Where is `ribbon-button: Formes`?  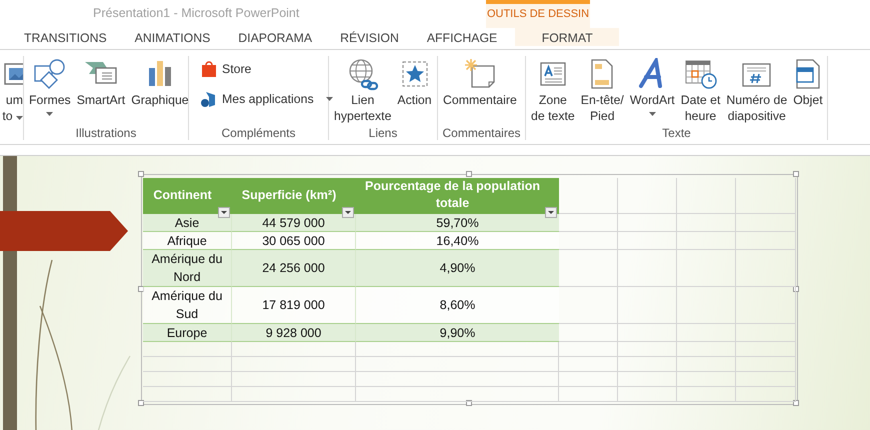
ribbon-button: Formes is located at coordinates (50, 91).